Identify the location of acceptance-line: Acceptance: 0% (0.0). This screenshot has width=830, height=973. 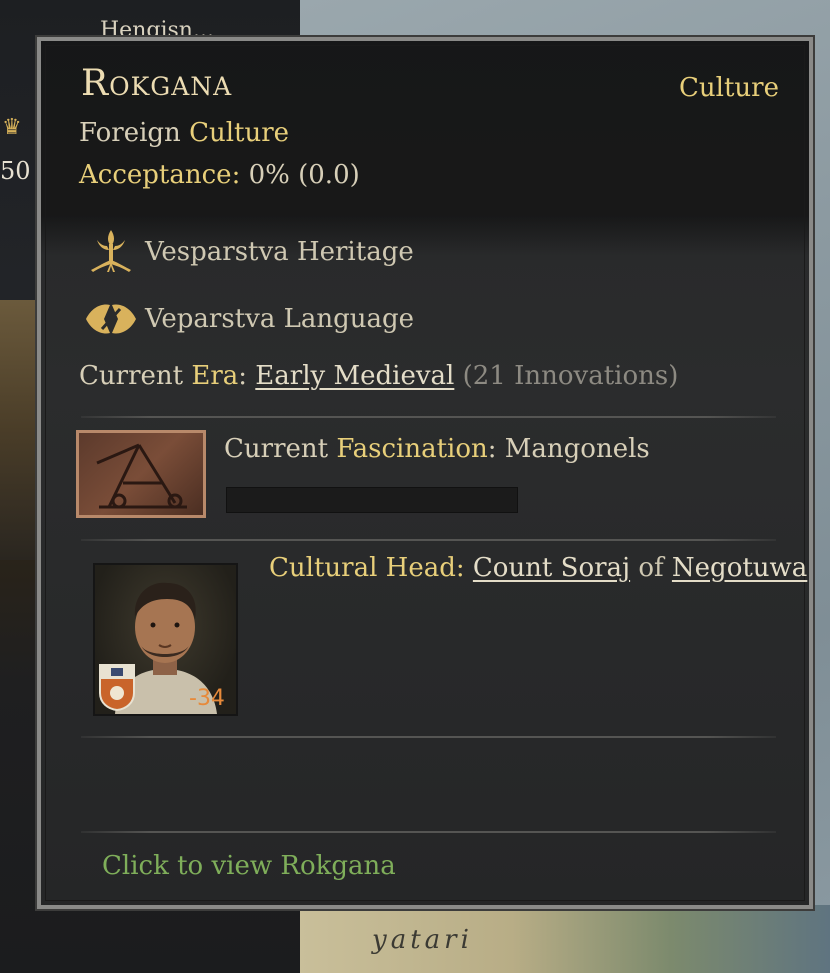
(219, 175).